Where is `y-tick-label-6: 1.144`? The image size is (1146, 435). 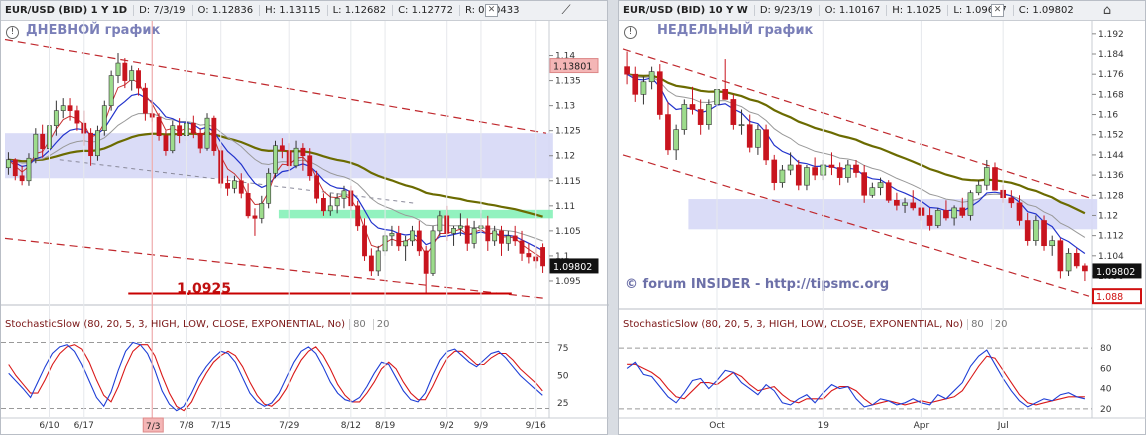
y-tick-label-6: 1.144 is located at coordinates (1111, 156).